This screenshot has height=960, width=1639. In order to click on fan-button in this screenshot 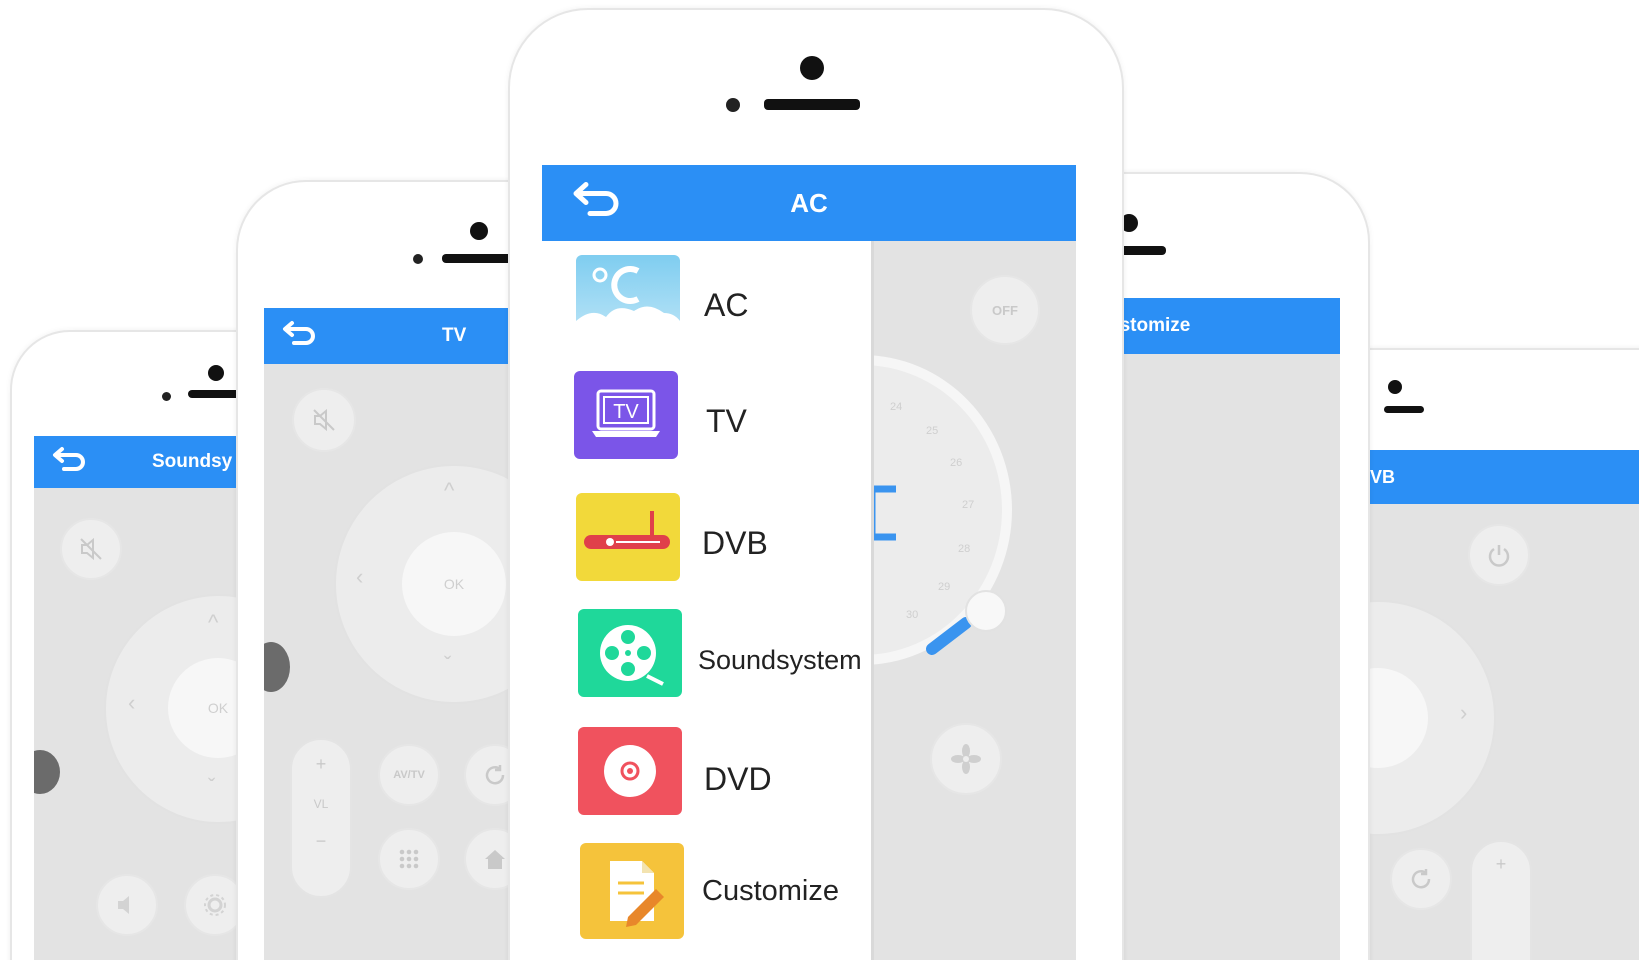, I will do `click(966, 759)`.